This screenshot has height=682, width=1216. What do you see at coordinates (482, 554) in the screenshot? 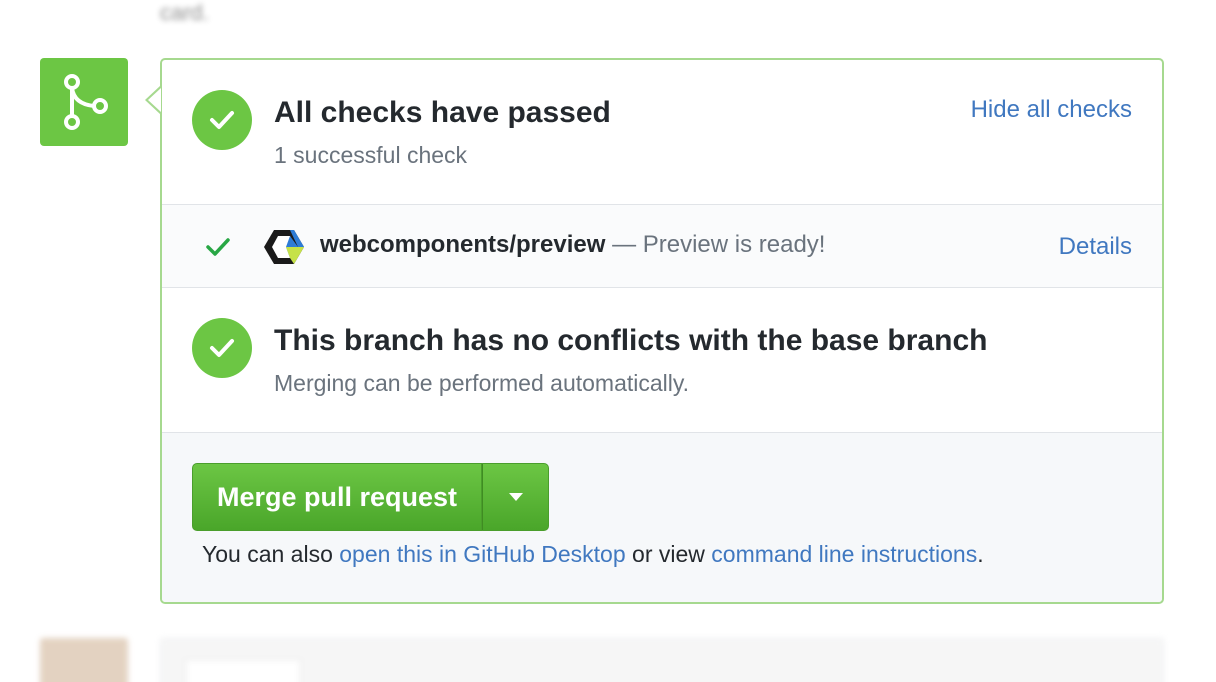
I see `open-in-github-desktop-link: open this in GitHub Desktop` at bounding box center [482, 554].